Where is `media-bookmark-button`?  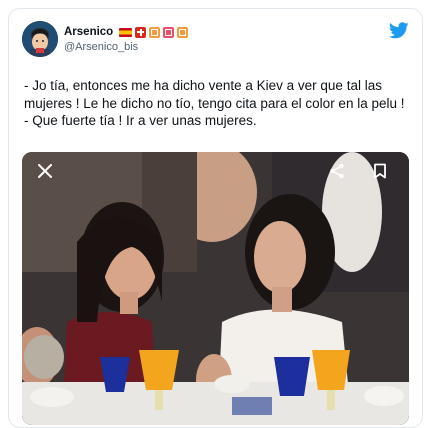
media-bookmark-button is located at coordinates (380, 171).